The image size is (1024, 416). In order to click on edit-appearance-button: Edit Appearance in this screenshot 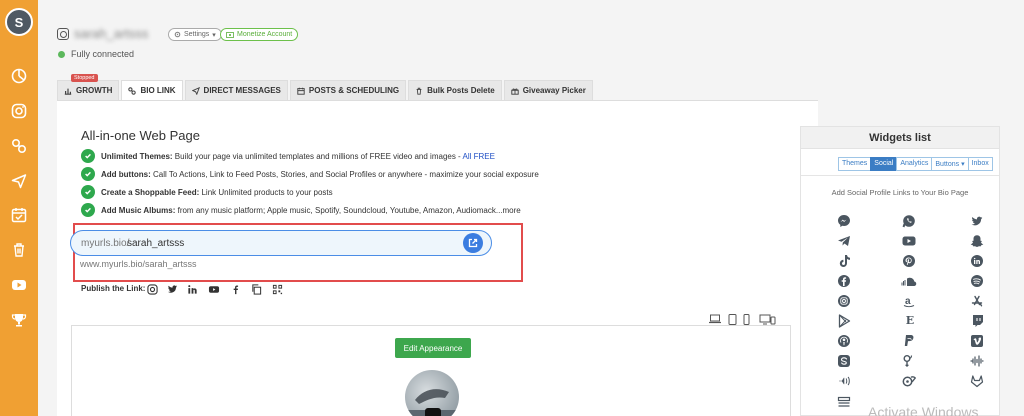, I will do `click(433, 348)`.